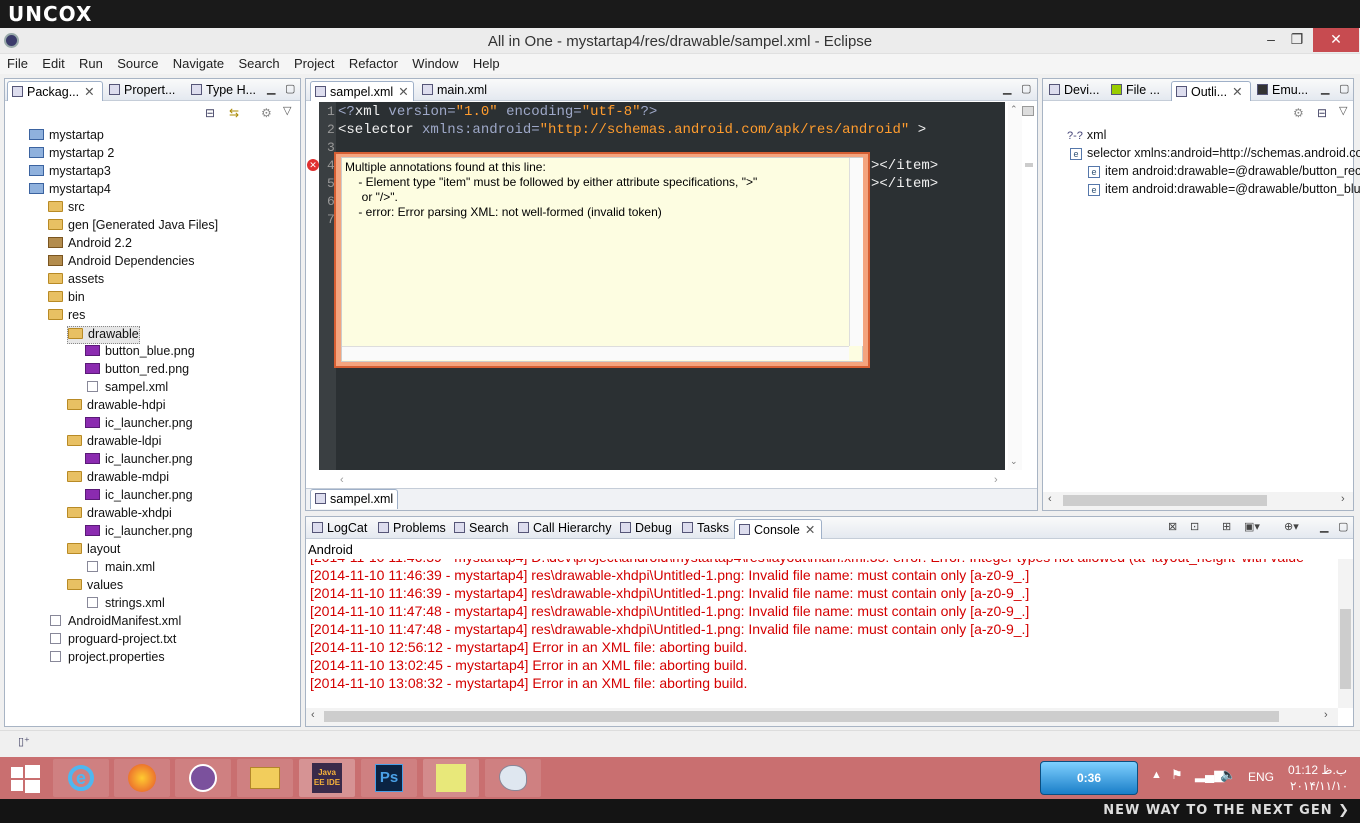 The image size is (1360, 823). I want to click on tab-outline: Outli... ✕, so click(1211, 91).